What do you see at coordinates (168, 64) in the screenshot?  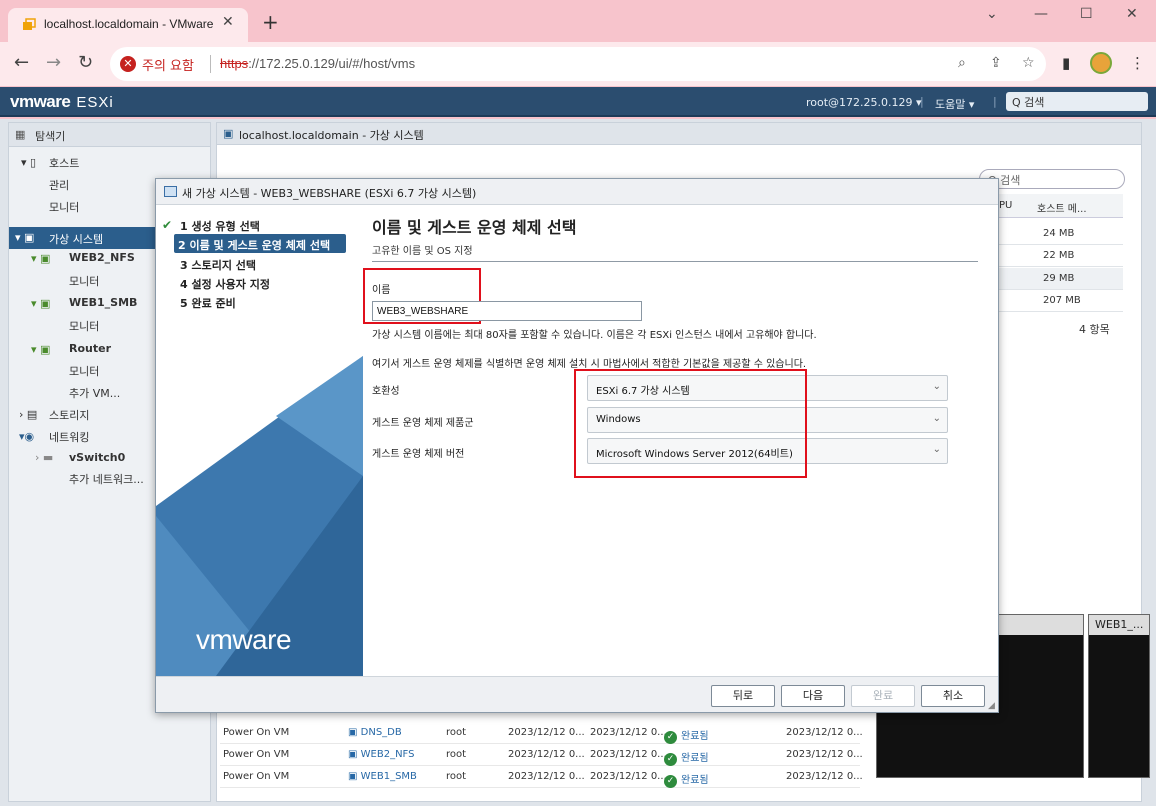 I see `security-warning-label: 주의 요함` at bounding box center [168, 64].